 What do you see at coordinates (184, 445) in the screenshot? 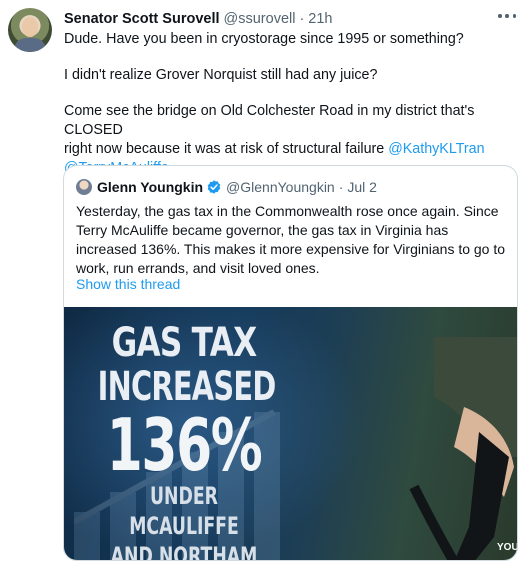
I see `headline-percentage: 136%` at bounding box center [184, 445].